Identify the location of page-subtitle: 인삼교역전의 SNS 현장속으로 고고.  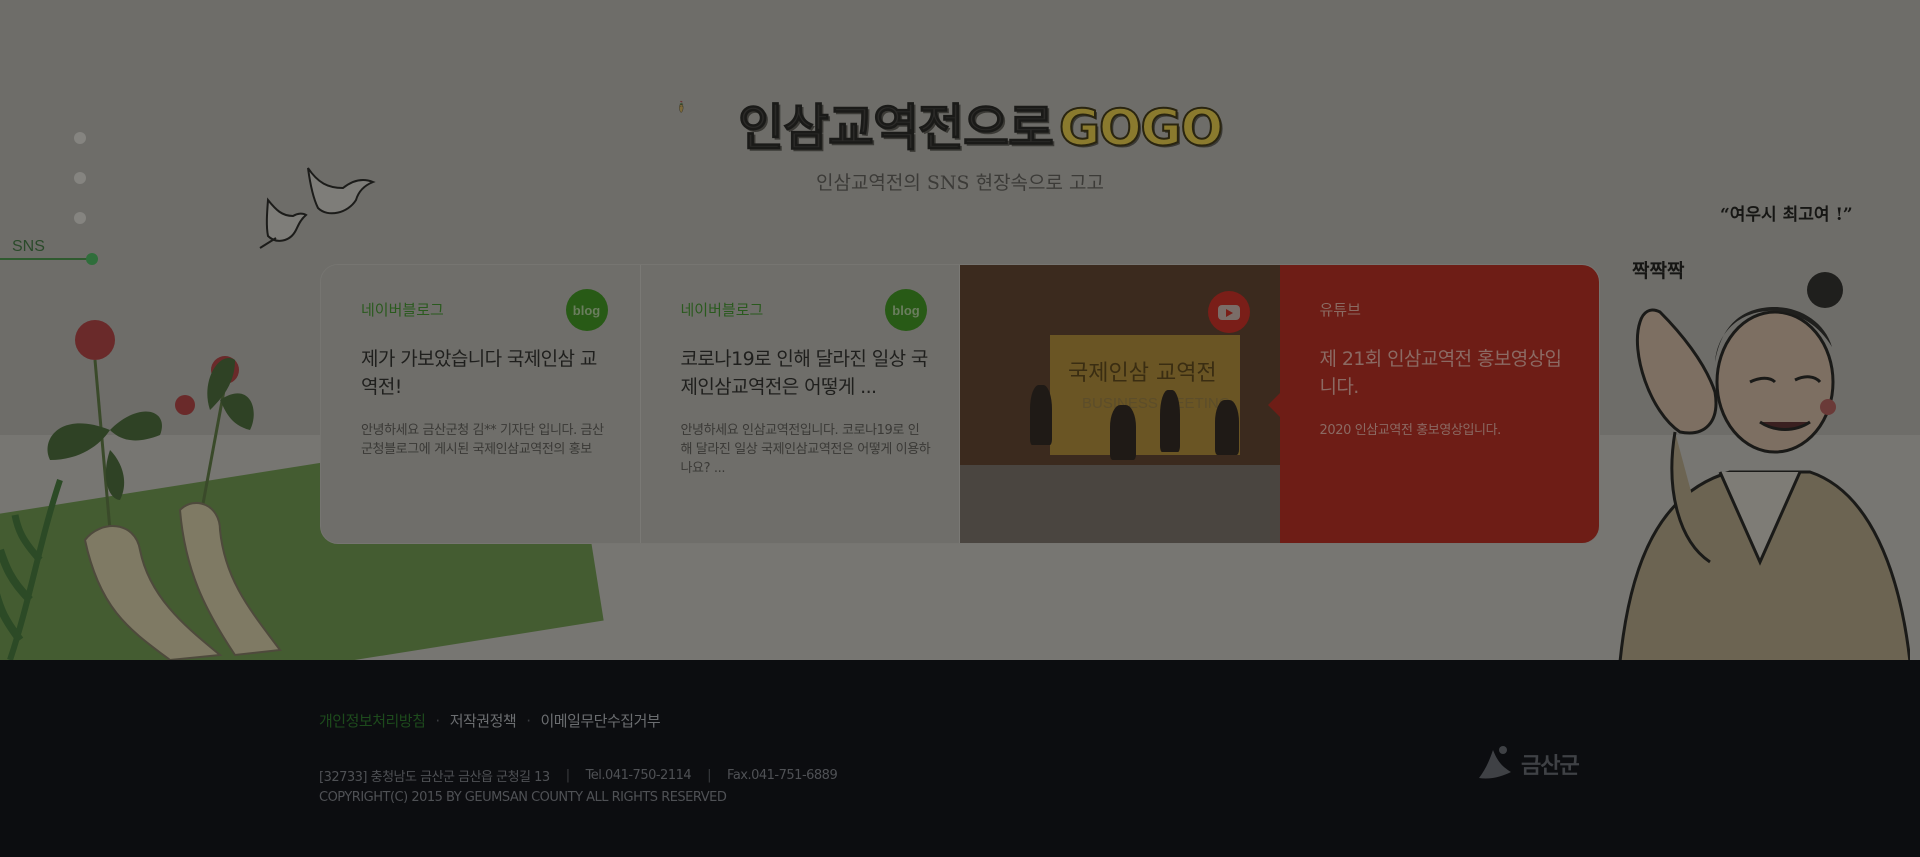
(960, 183).